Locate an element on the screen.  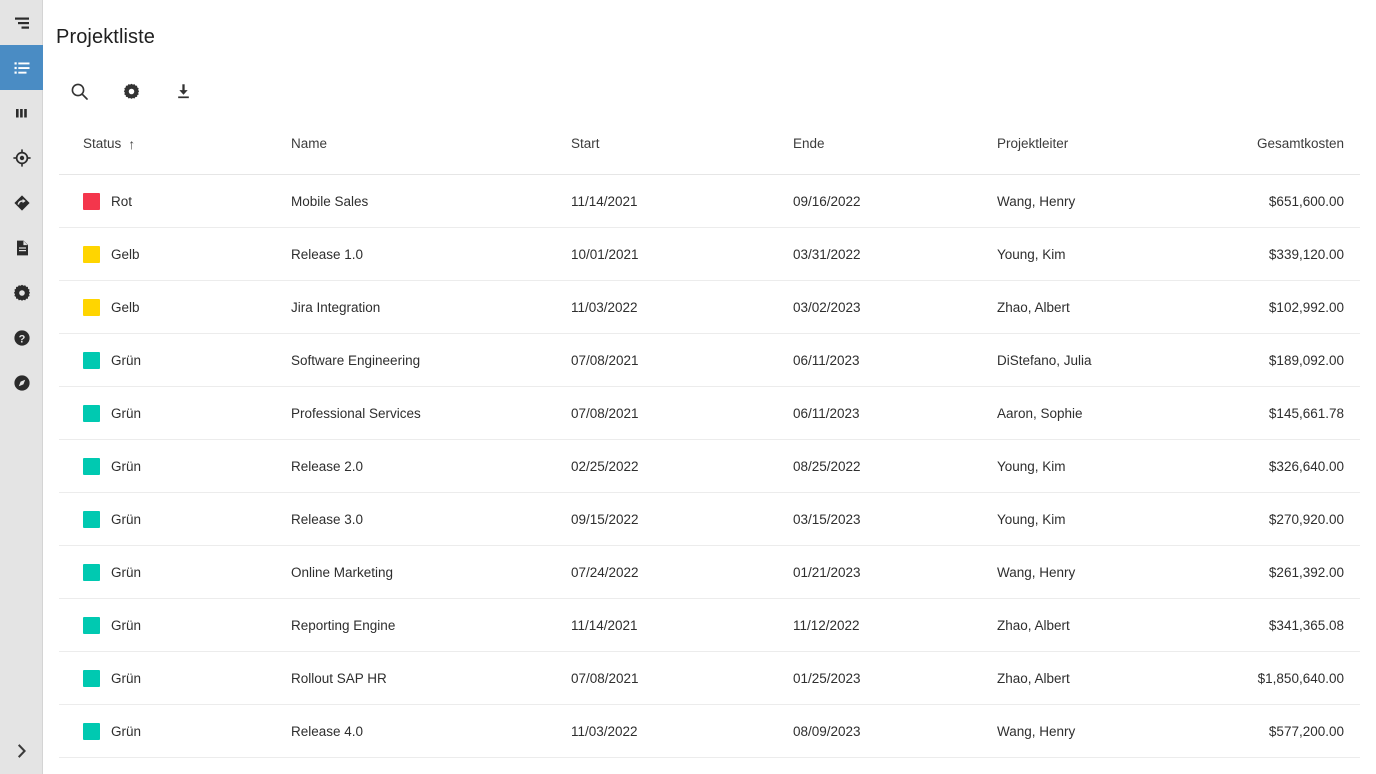
bar-chart-icon is located at coordinates (22, 113).